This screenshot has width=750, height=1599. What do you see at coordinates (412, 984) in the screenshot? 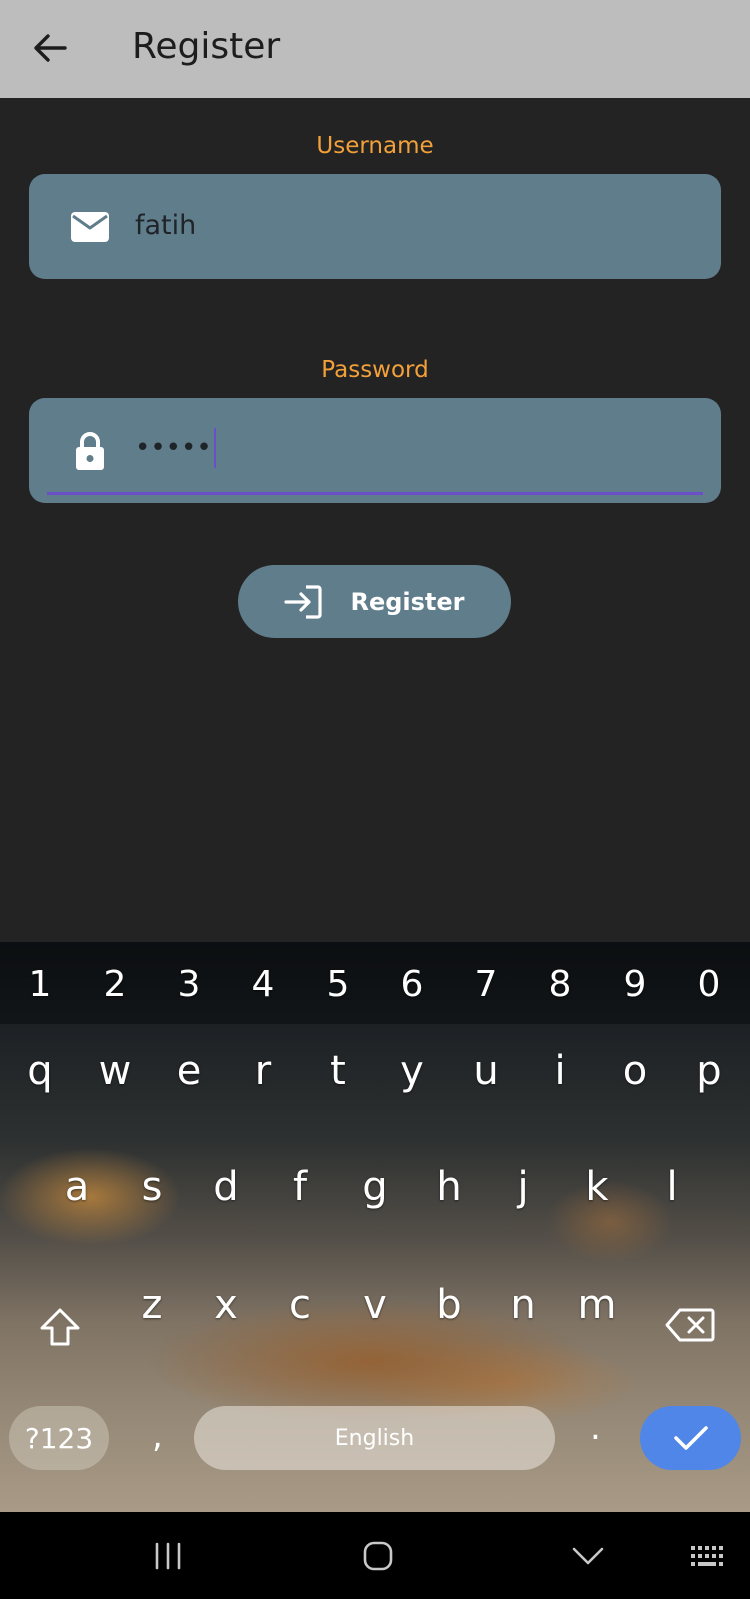
I see `key-6: 6` at bounding box center [412, 984].